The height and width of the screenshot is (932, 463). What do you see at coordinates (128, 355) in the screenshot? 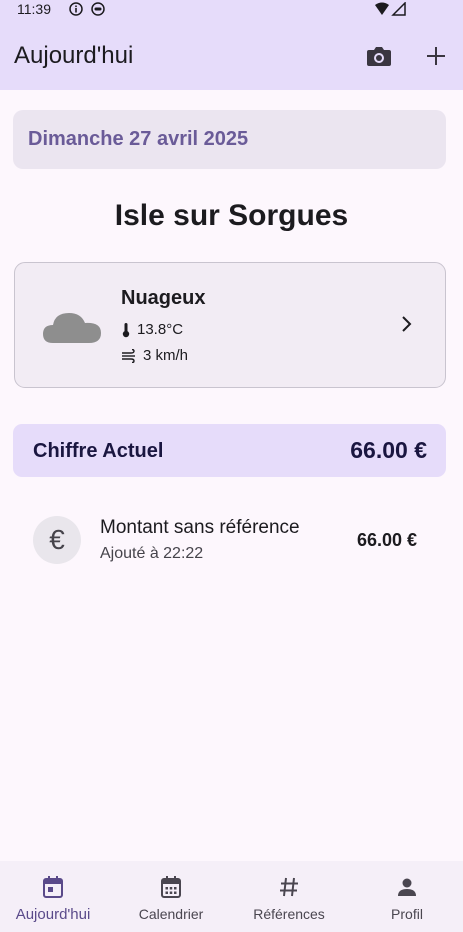
I see `wind-icon` at bounding box center [128, 355].